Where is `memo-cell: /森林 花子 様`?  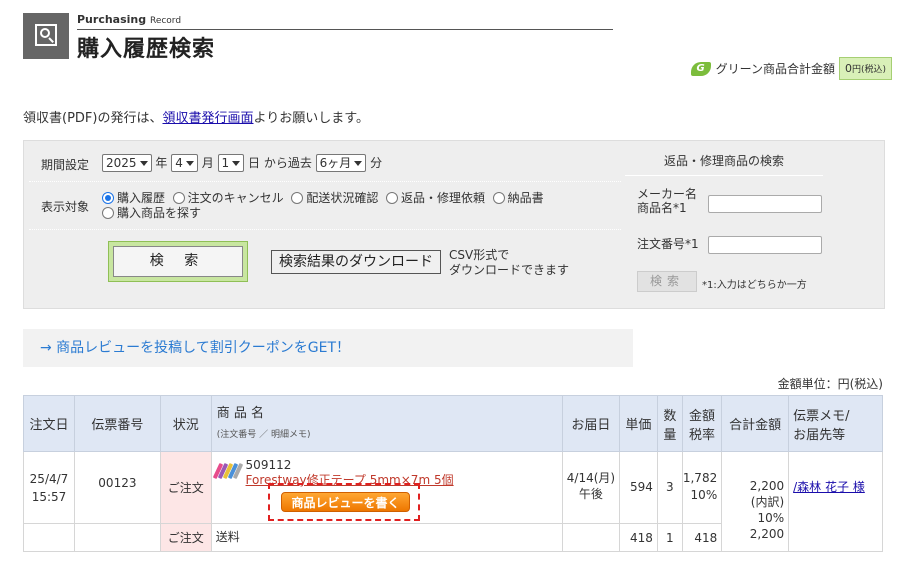 memo-cell: /森林 花子 様 is located at coordinates (835, 501).